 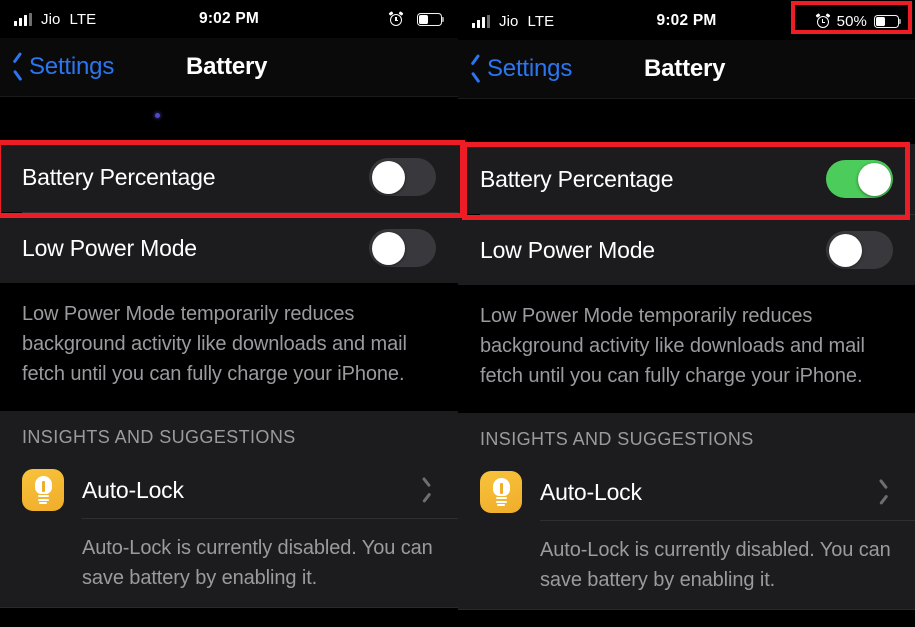 What do you see at coordinates (416, 19) in the screenshot?
I see `status-bar-right-group` at bounding box center [416, 19].